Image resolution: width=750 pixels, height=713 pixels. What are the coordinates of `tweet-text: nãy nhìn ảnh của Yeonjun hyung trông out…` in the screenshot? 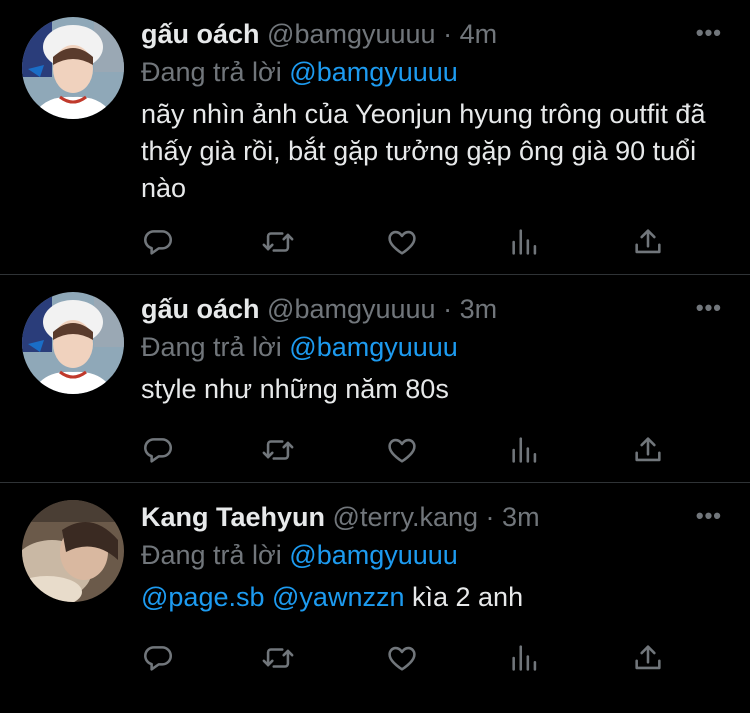 It's located at (423, 151).